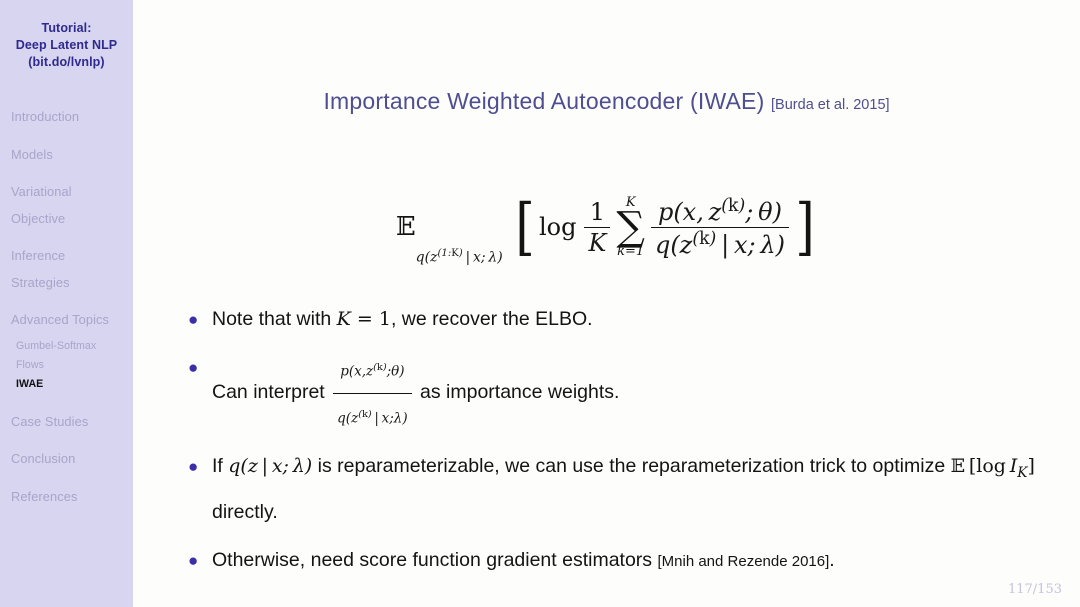 The height and width of the screenshot is (607, 1080). What do you see at coordinates (743, 561) in the screenshot?
I see `bullet-citation: [Mnih and Rezende 2016]` at bounding box center [743, 561].